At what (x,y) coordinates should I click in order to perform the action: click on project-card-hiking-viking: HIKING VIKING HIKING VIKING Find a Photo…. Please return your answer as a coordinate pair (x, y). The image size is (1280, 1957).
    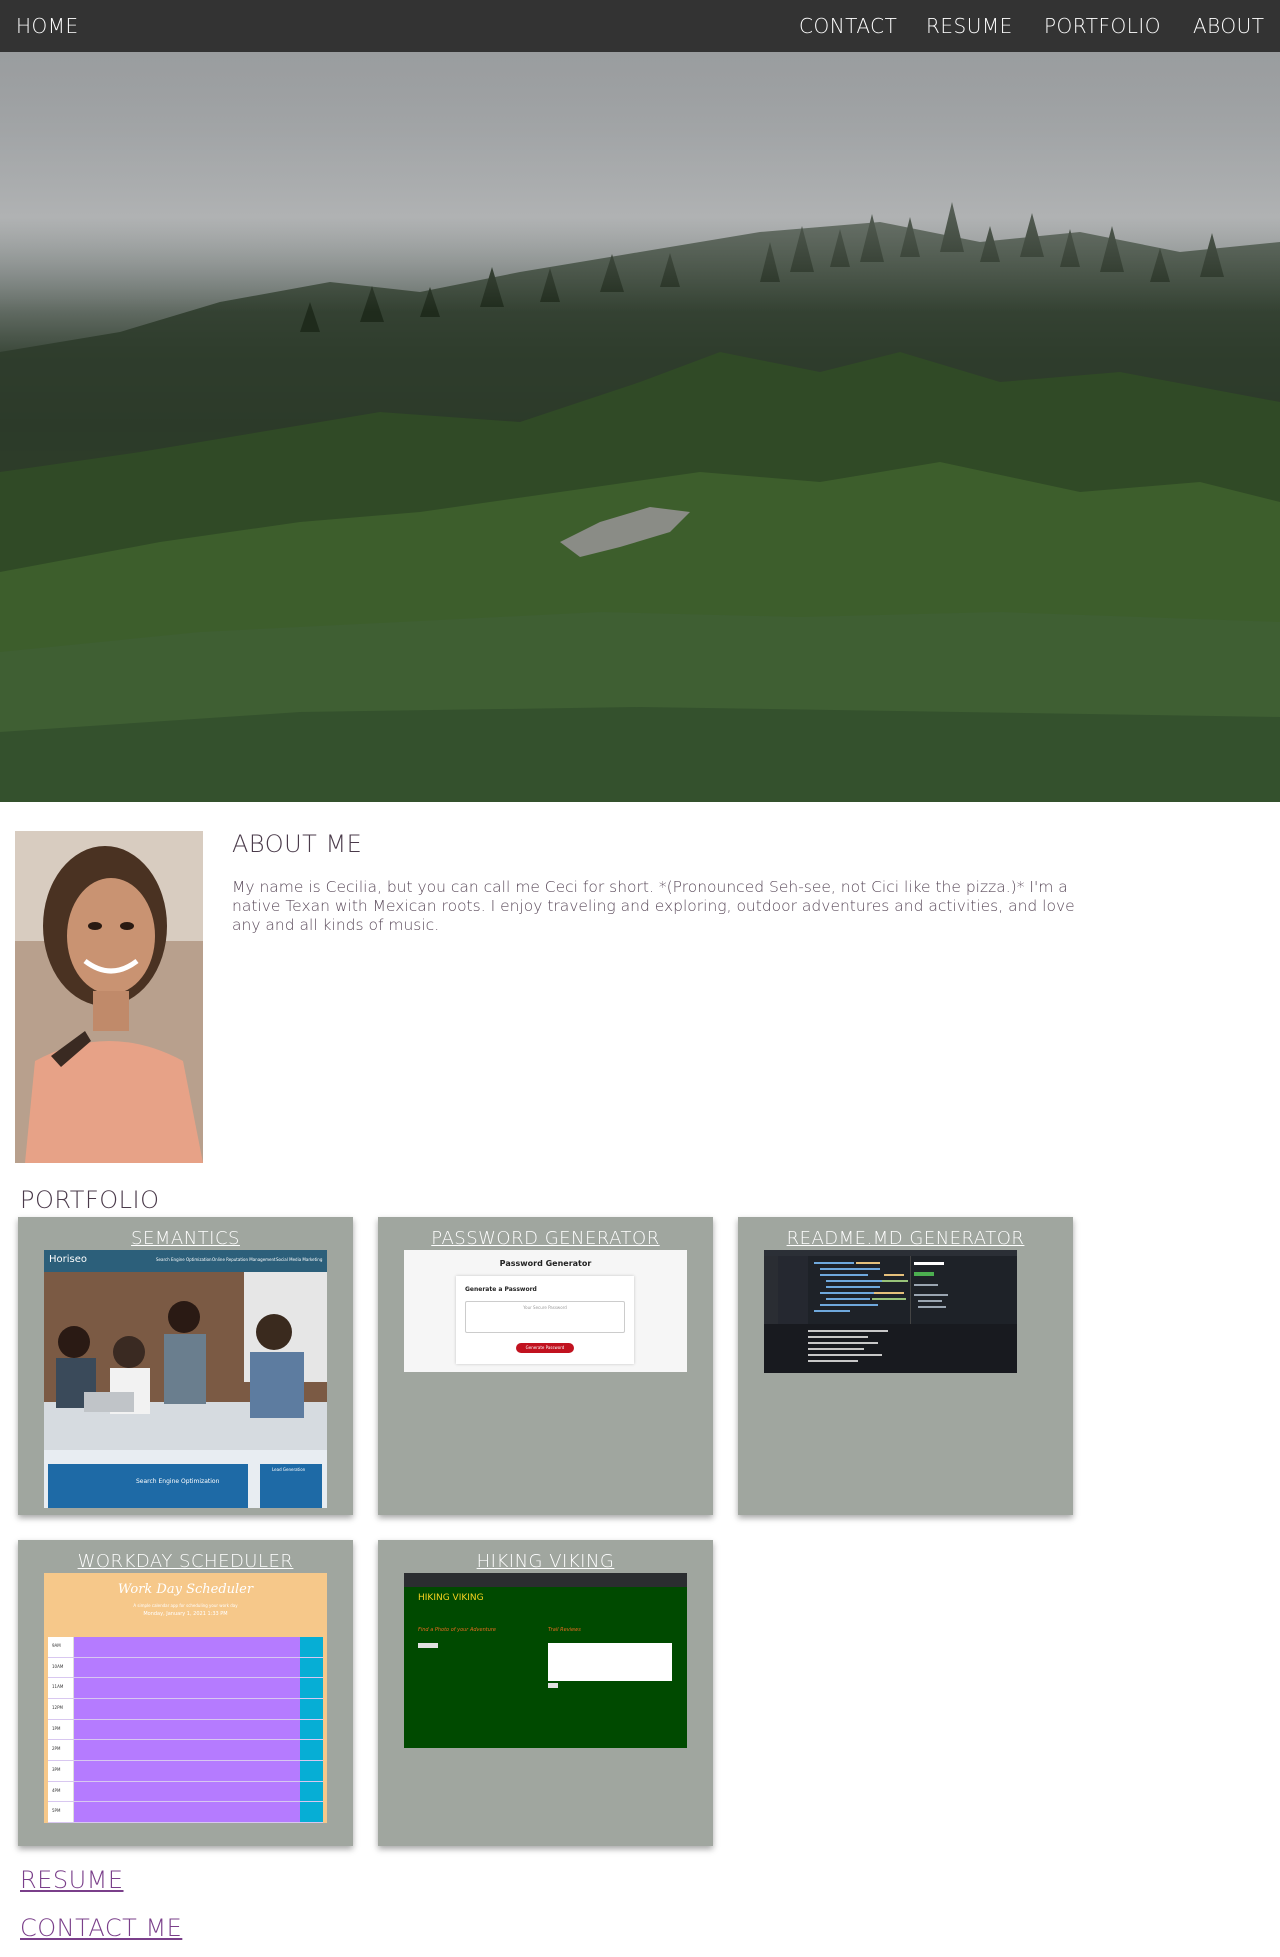
    Looking at the image, I should click on (545, 1693).